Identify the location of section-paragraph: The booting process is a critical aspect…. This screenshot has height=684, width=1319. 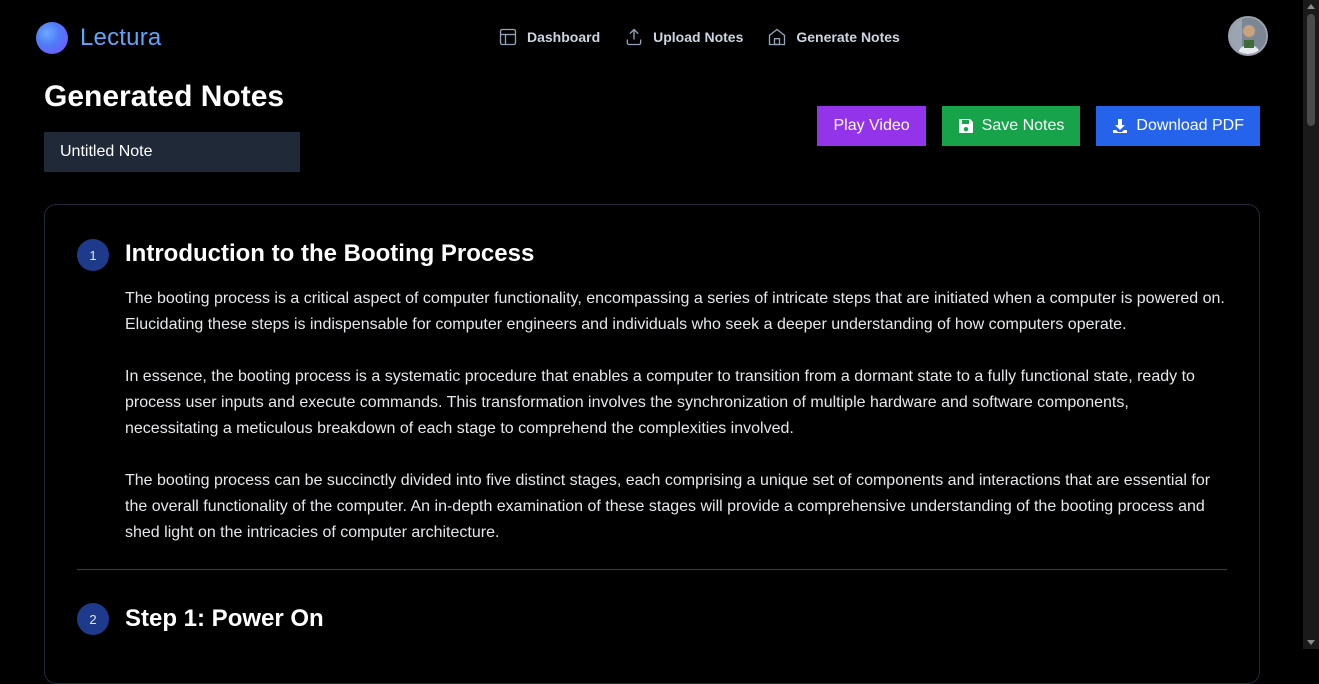
(675, 311).